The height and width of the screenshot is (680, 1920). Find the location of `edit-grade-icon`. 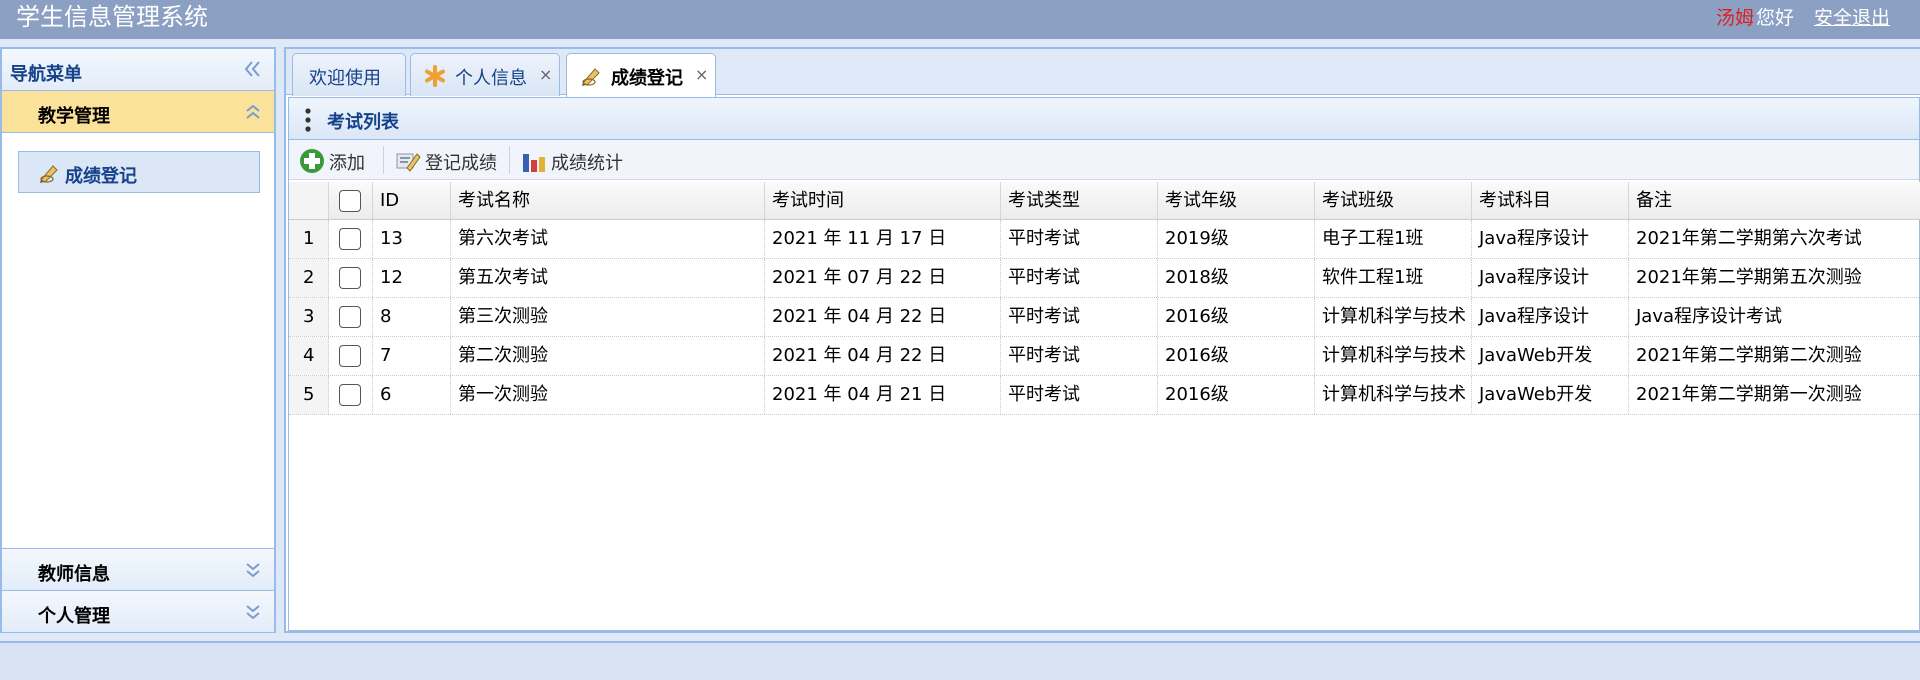

edit-grade-icon is located at coordinates (408, 162).